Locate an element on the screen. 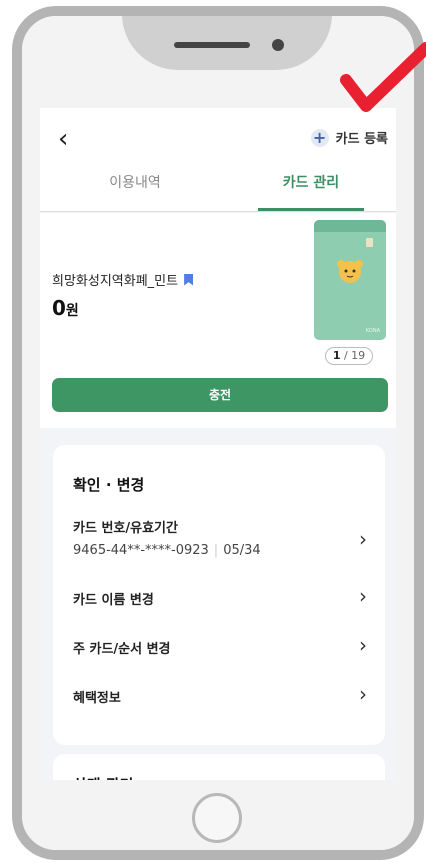  menu-item-label: 혜택정보 is located at coordinates (97, 698).